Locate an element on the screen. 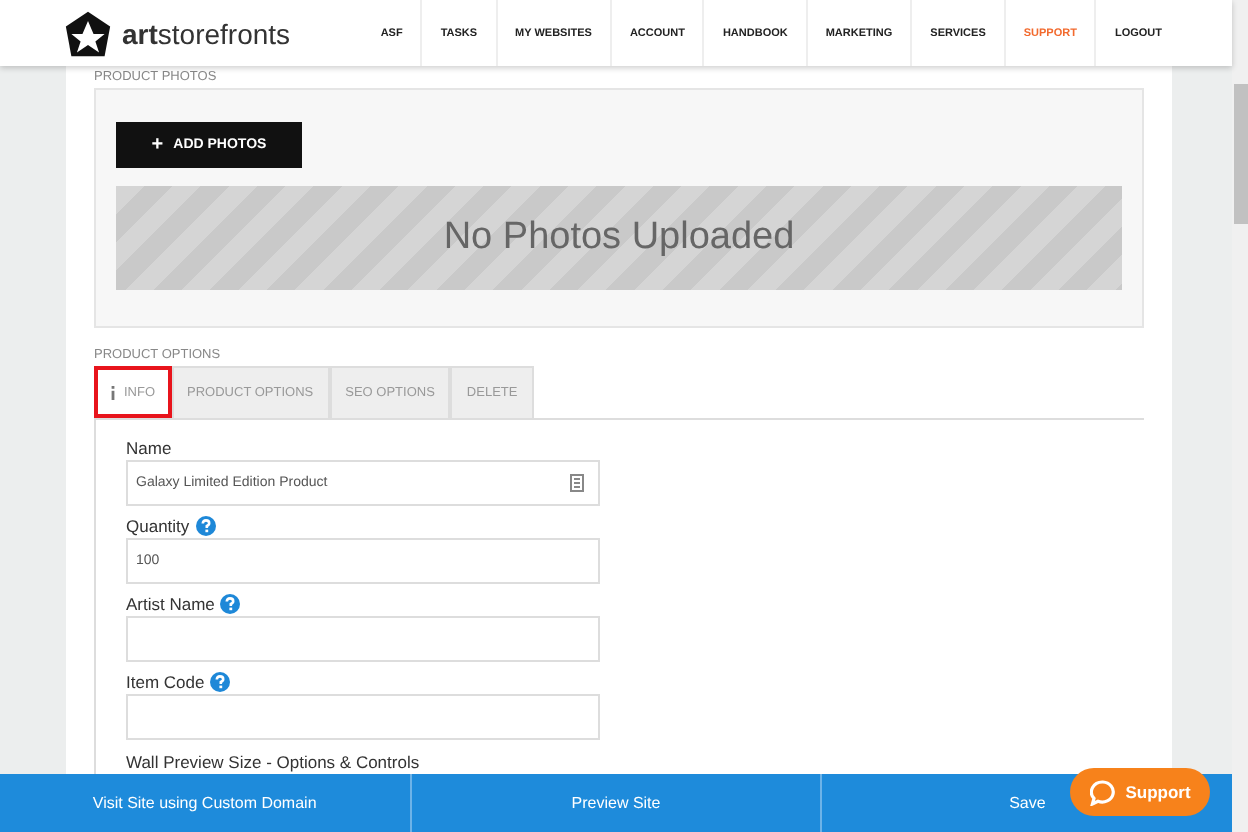 The height and width of the screenshot is (832, 1248). info-icon is located at coordinates (113, 393).